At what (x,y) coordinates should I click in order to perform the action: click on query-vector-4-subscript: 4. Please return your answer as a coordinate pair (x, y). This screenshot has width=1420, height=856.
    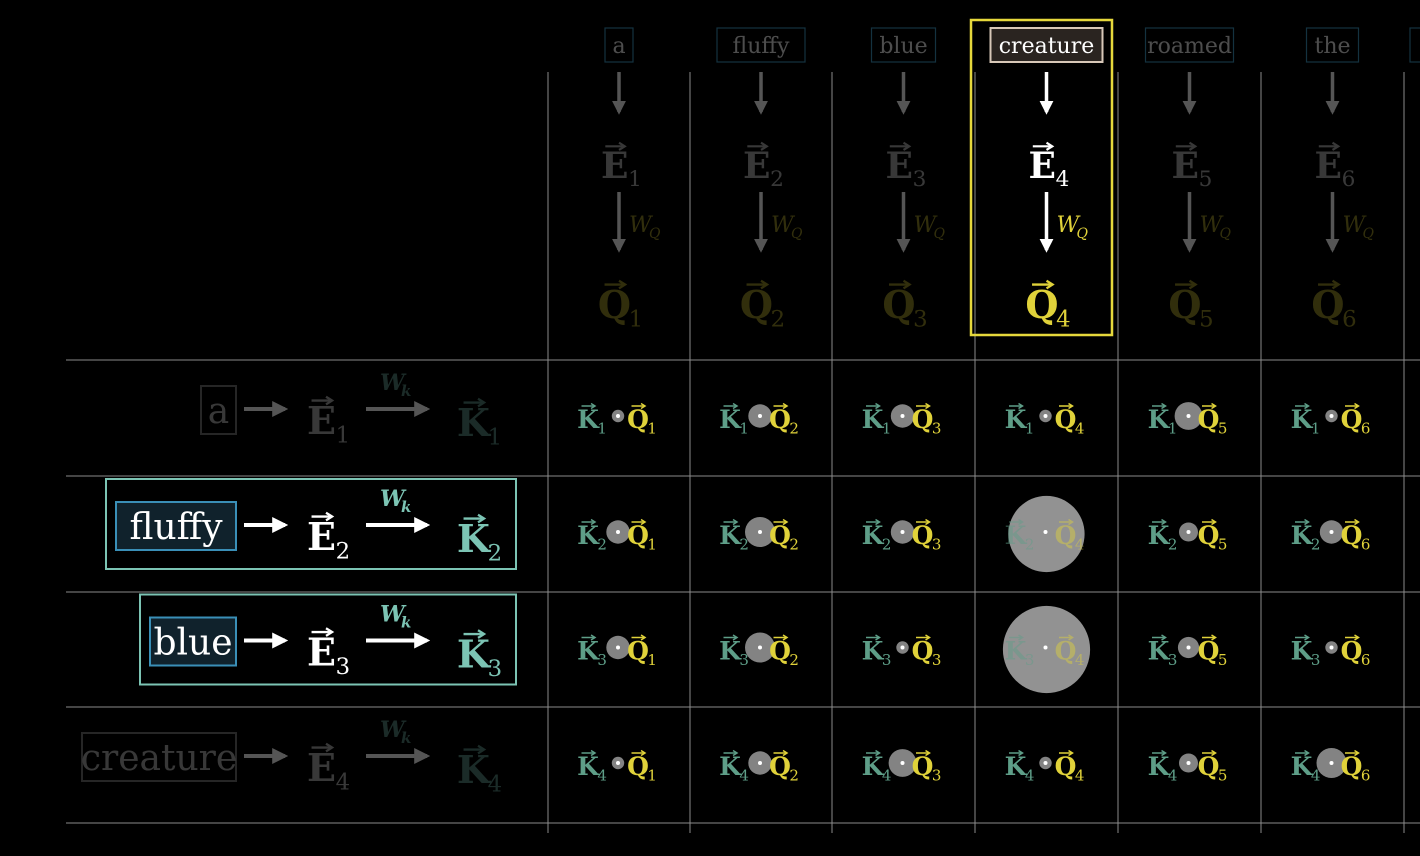
    Looking at the image, I should click on (1063, 319).